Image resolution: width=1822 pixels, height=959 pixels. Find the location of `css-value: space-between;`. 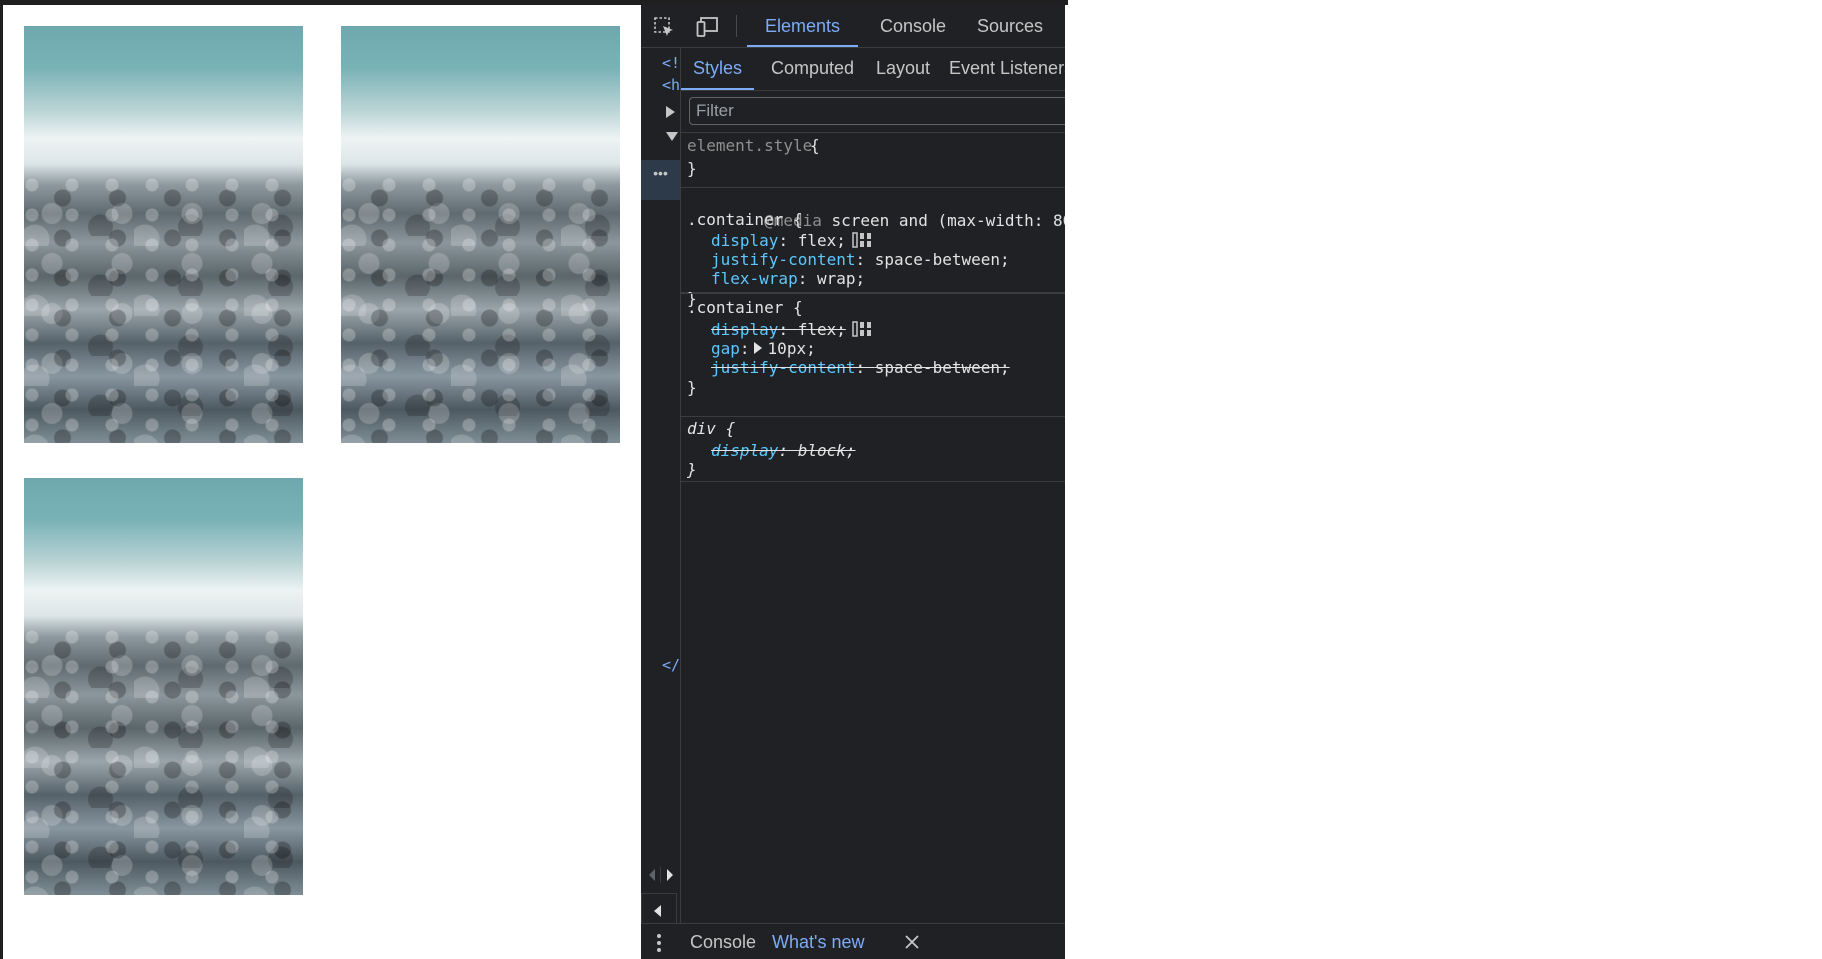

css-value: space-between; is located at coordinates (942, 259).